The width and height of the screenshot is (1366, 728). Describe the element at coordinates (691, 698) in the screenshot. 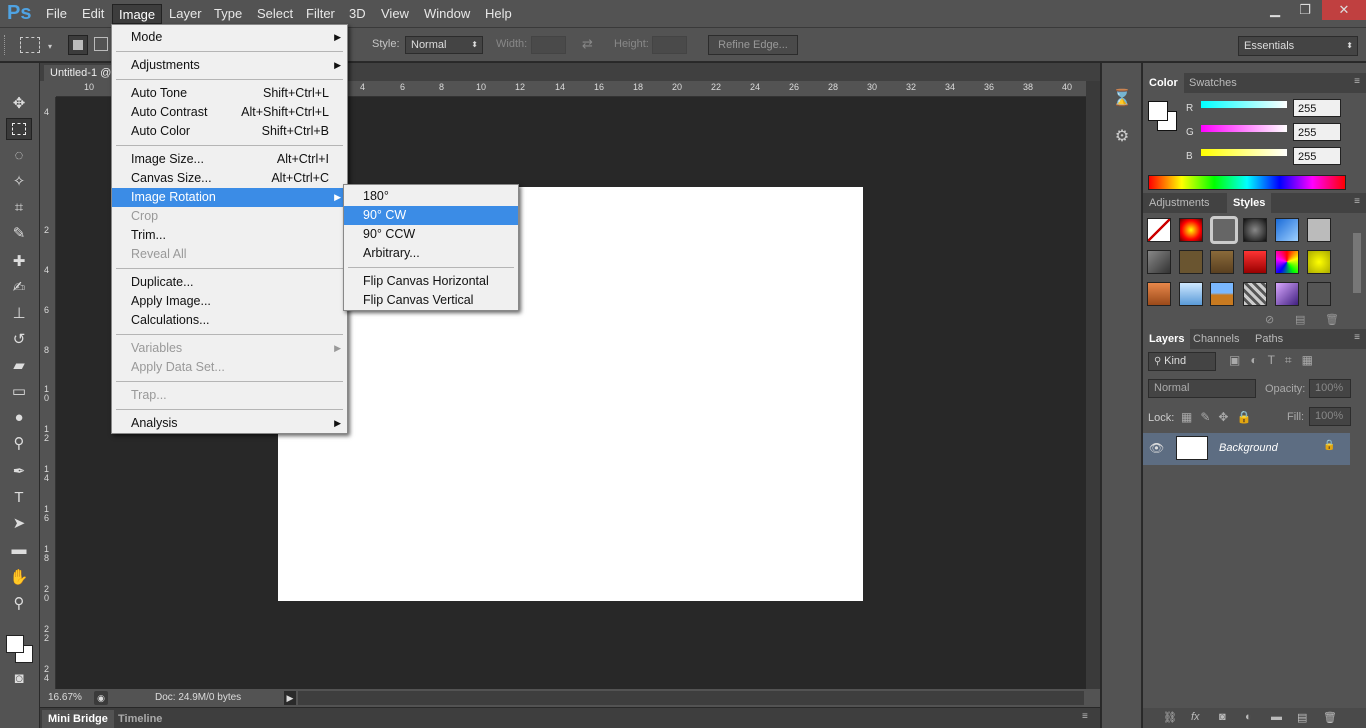

I see `horizontal-scrollbar` at that location.